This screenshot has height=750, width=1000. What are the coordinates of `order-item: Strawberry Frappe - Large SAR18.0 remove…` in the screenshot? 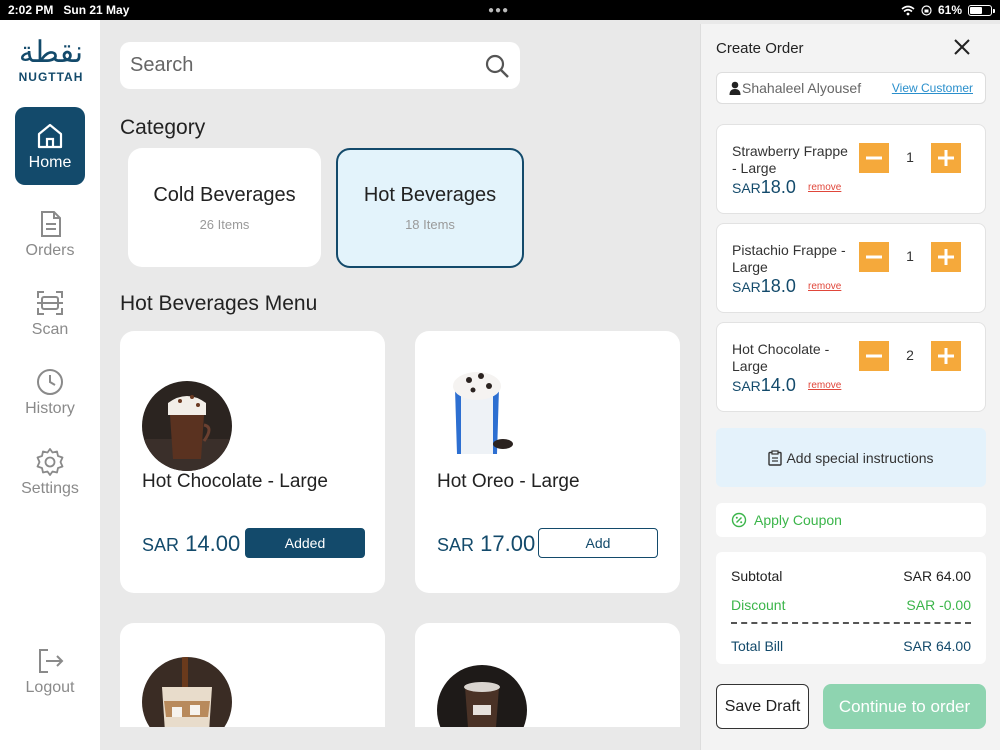 It's located at (851, 169).